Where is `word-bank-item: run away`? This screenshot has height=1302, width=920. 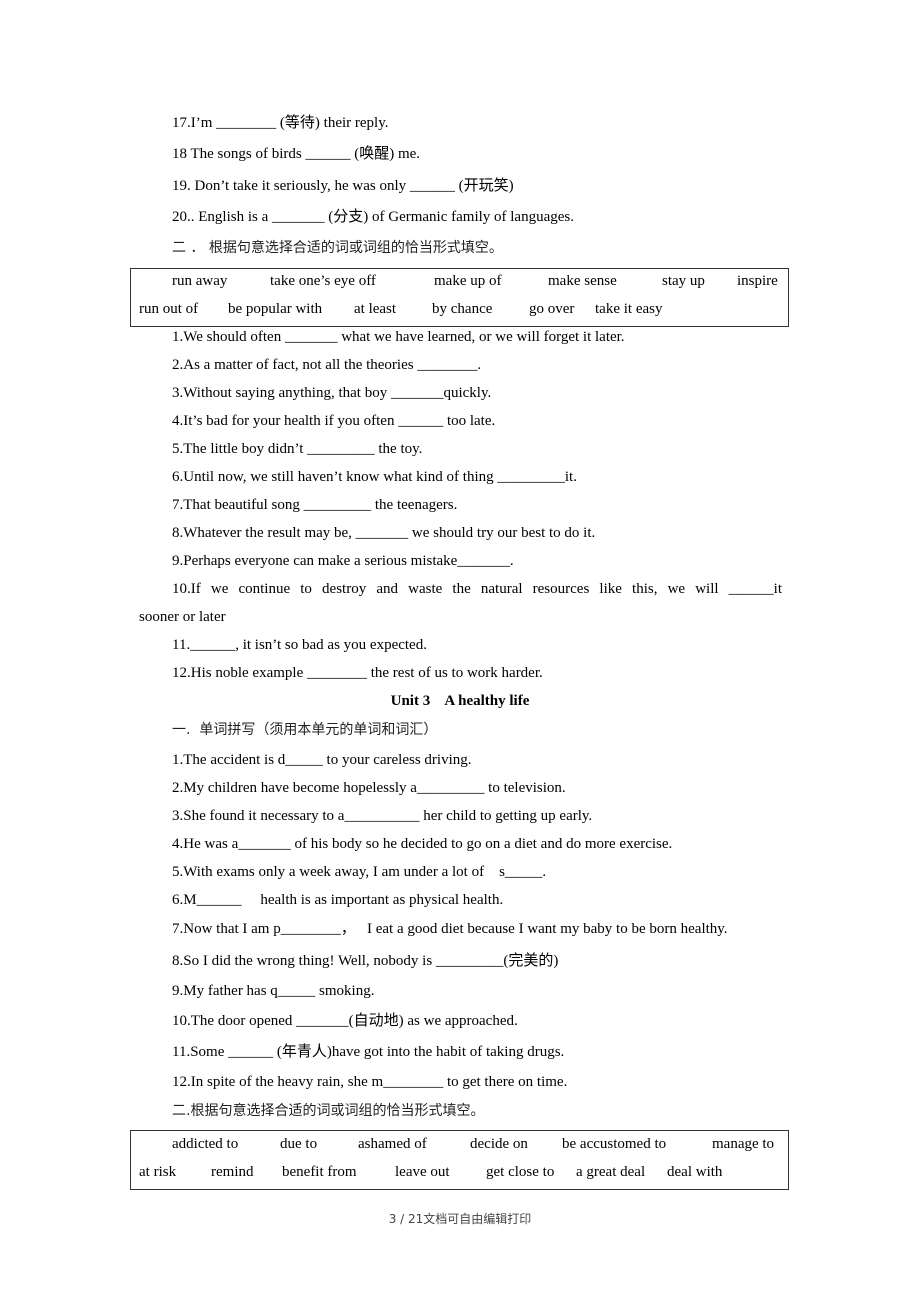 word-bank-item: run away is located at coordinates (200, 281).